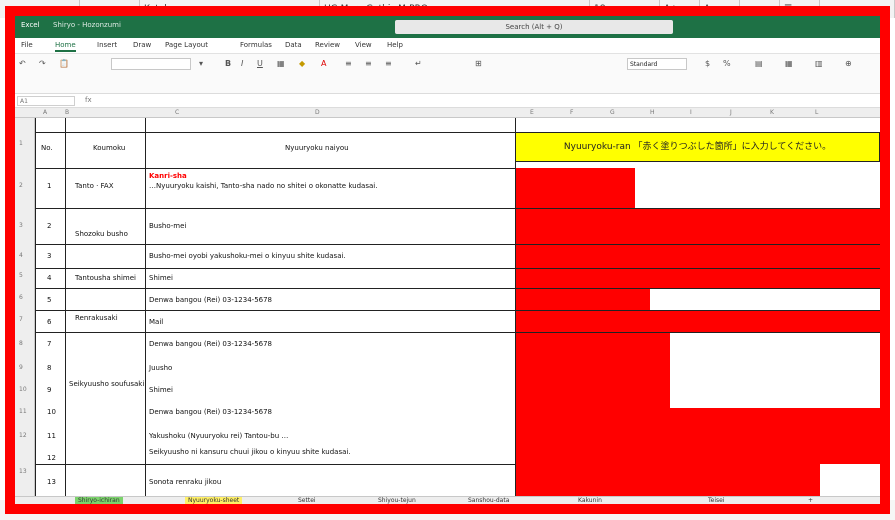 The width and height of the screenshot is (895, 520). I want to click on row-number: 7, so click(49, 344).